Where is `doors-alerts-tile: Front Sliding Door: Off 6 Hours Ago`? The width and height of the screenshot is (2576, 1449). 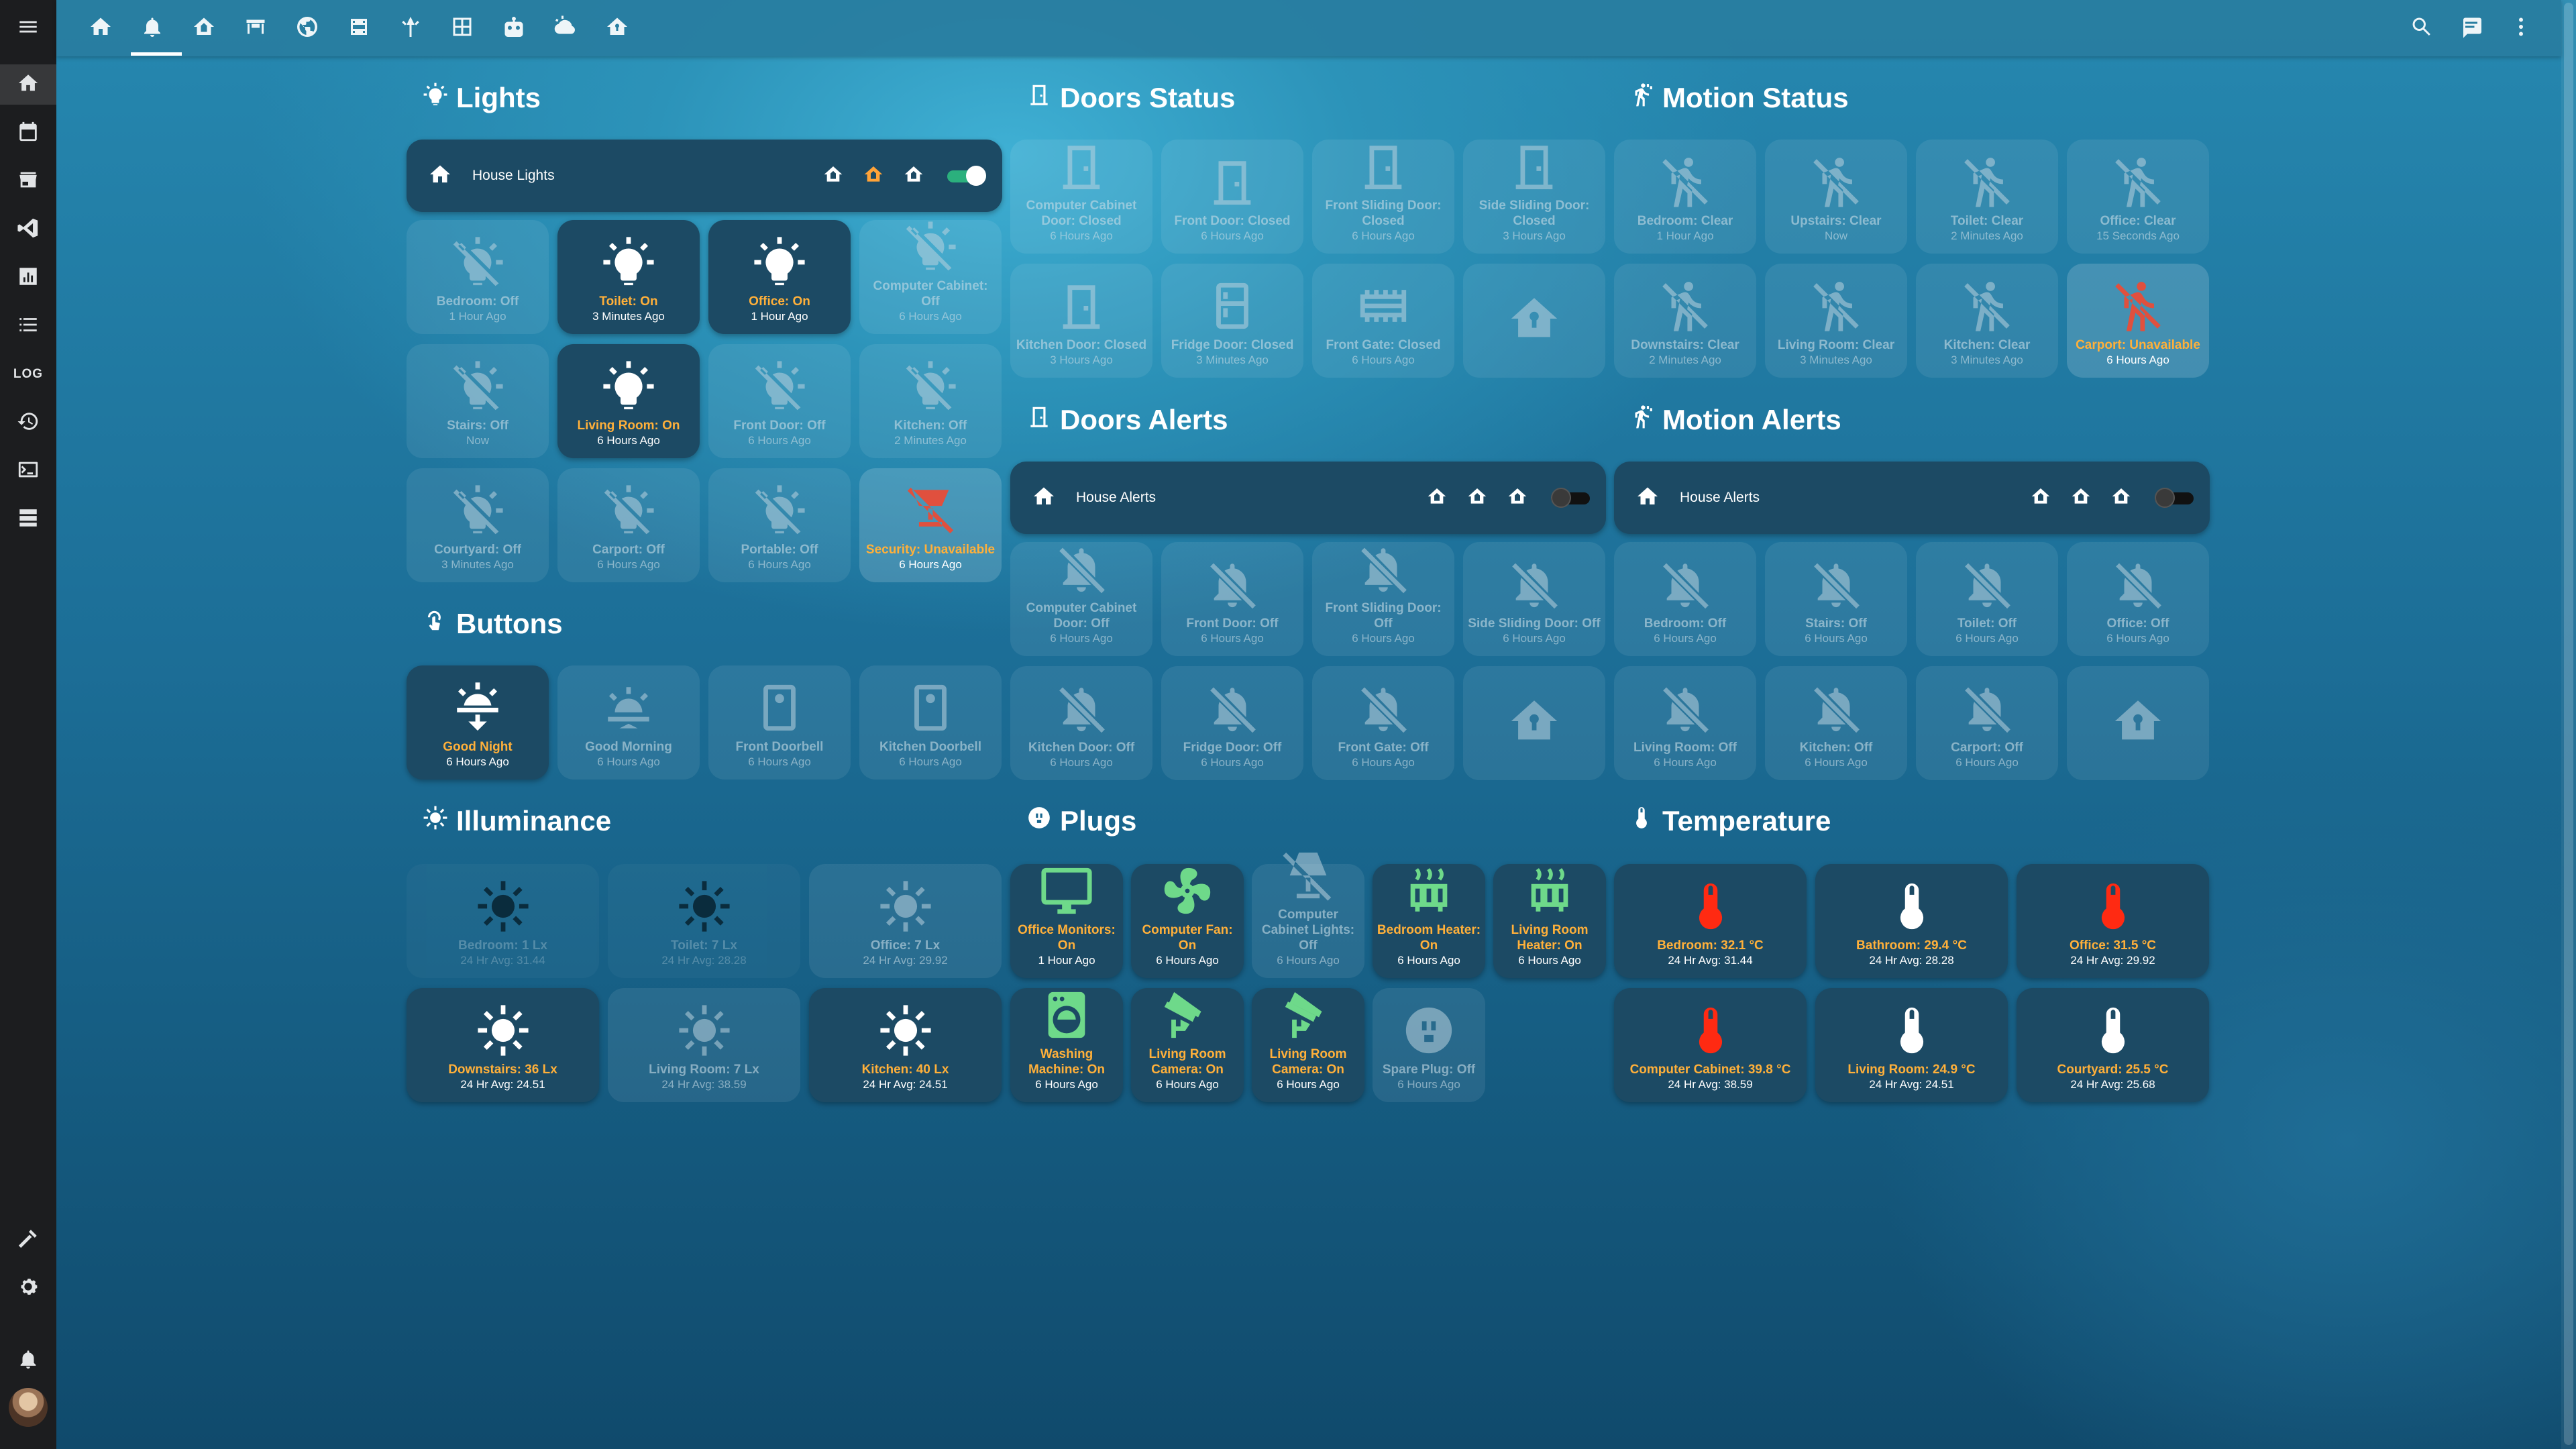
doors-alerts-tile: Front Sliding Door: Off 6 Hours Ago is located at coordinates (1383, 599).